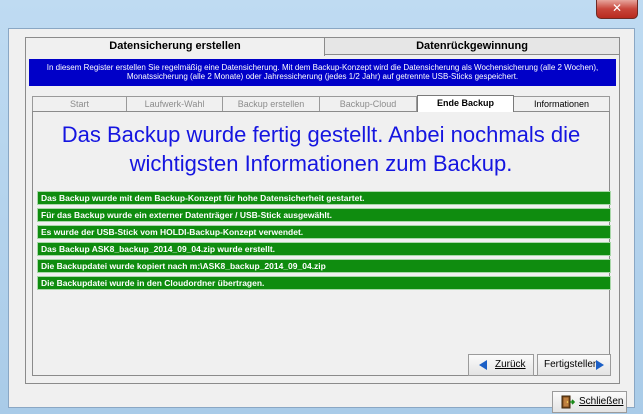 The image size is (643, 414). I want to click on window-close-button: ✕, so click(617, 9).